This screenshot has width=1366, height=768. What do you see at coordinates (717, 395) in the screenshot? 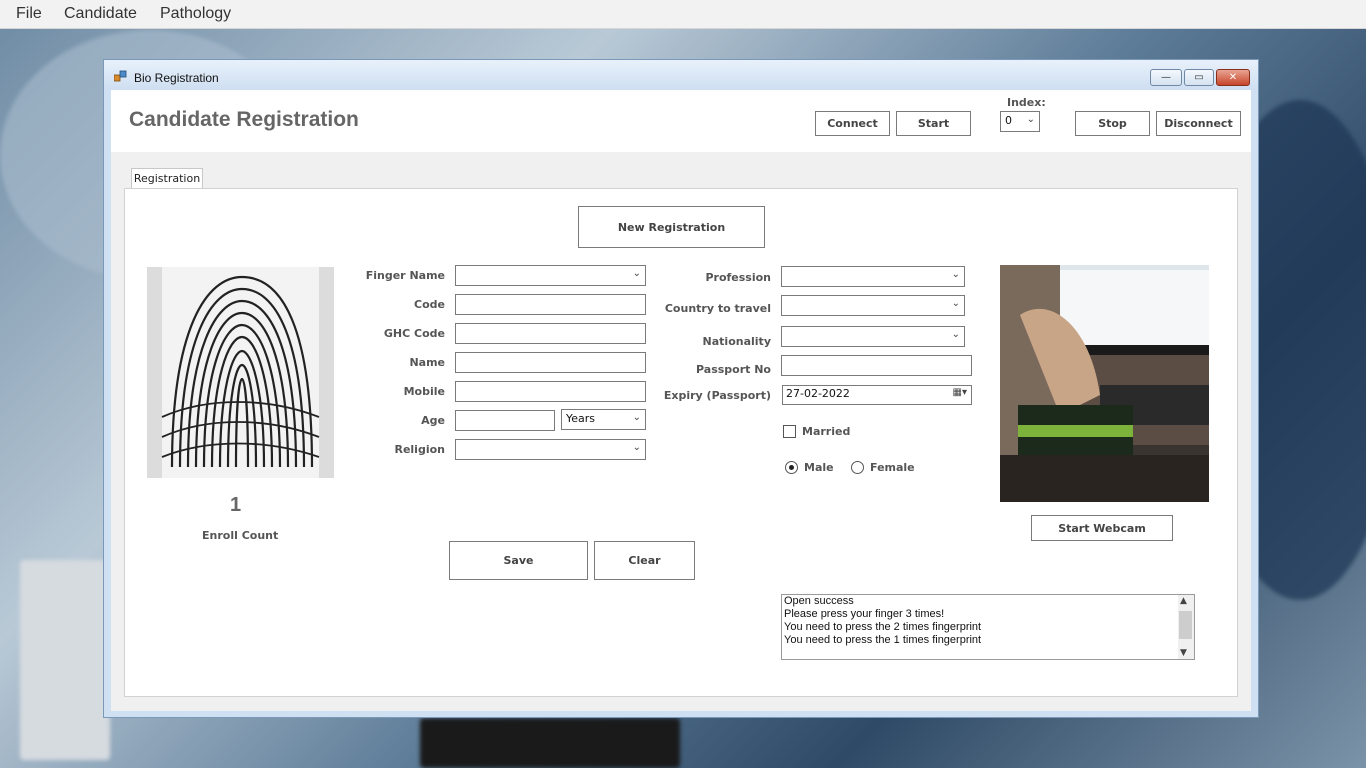
I see `expiry-label: Expiry (Passport)` at bounding box center [717, 395].